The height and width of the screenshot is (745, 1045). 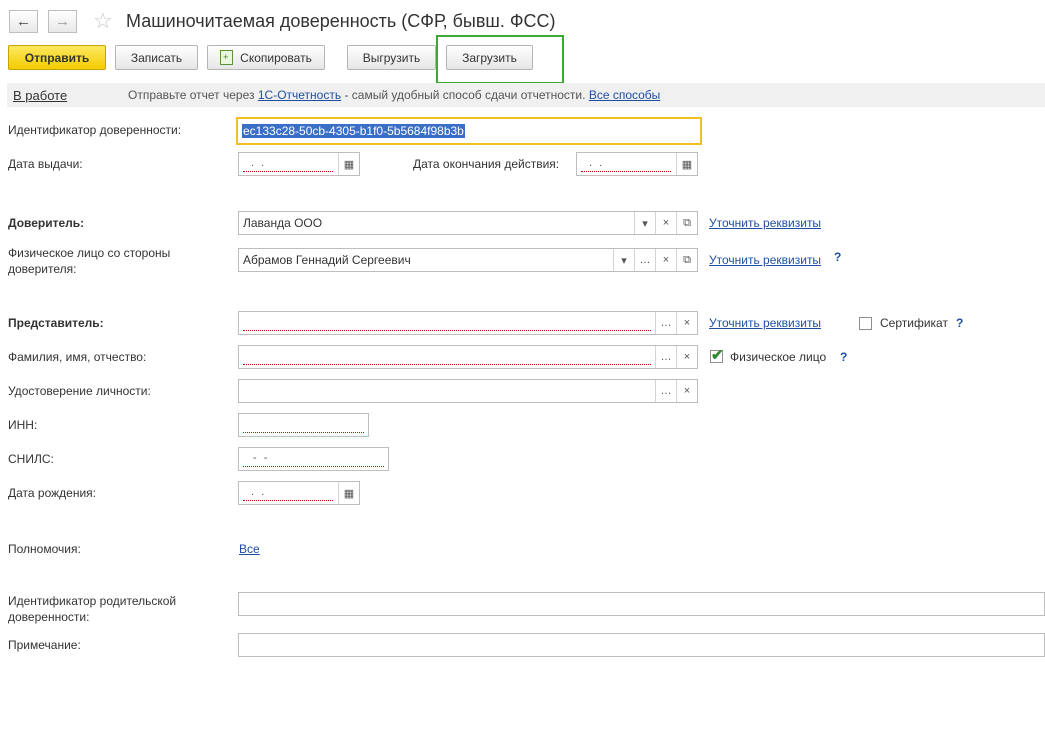 What do you see at coordinates (89, 261) in the screenshot?
I see `principal-person-label: Физическое лицо со стороны доверителя:` at bounding box center [89, 261].